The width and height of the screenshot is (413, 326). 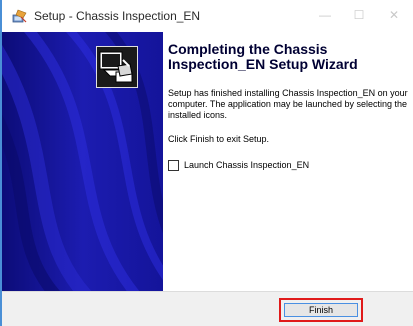 I want to click on close-button: ✕, so click(x=394, y=15).